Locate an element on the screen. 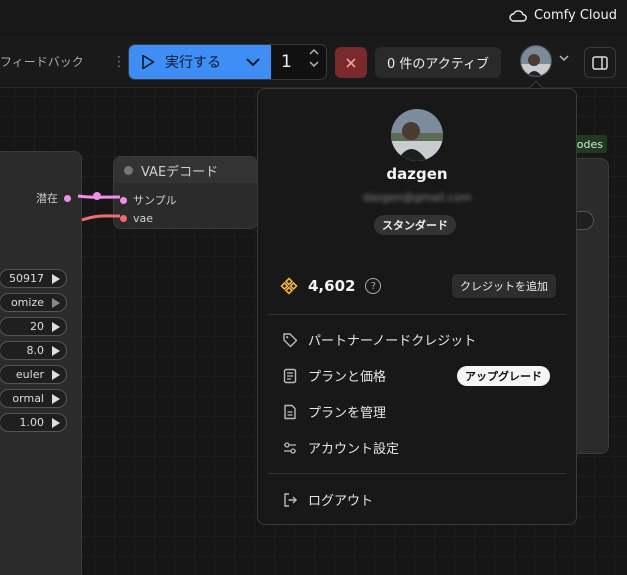 This screenshot has width=627, height=575. document-icon is located at coordinates (290, 411).